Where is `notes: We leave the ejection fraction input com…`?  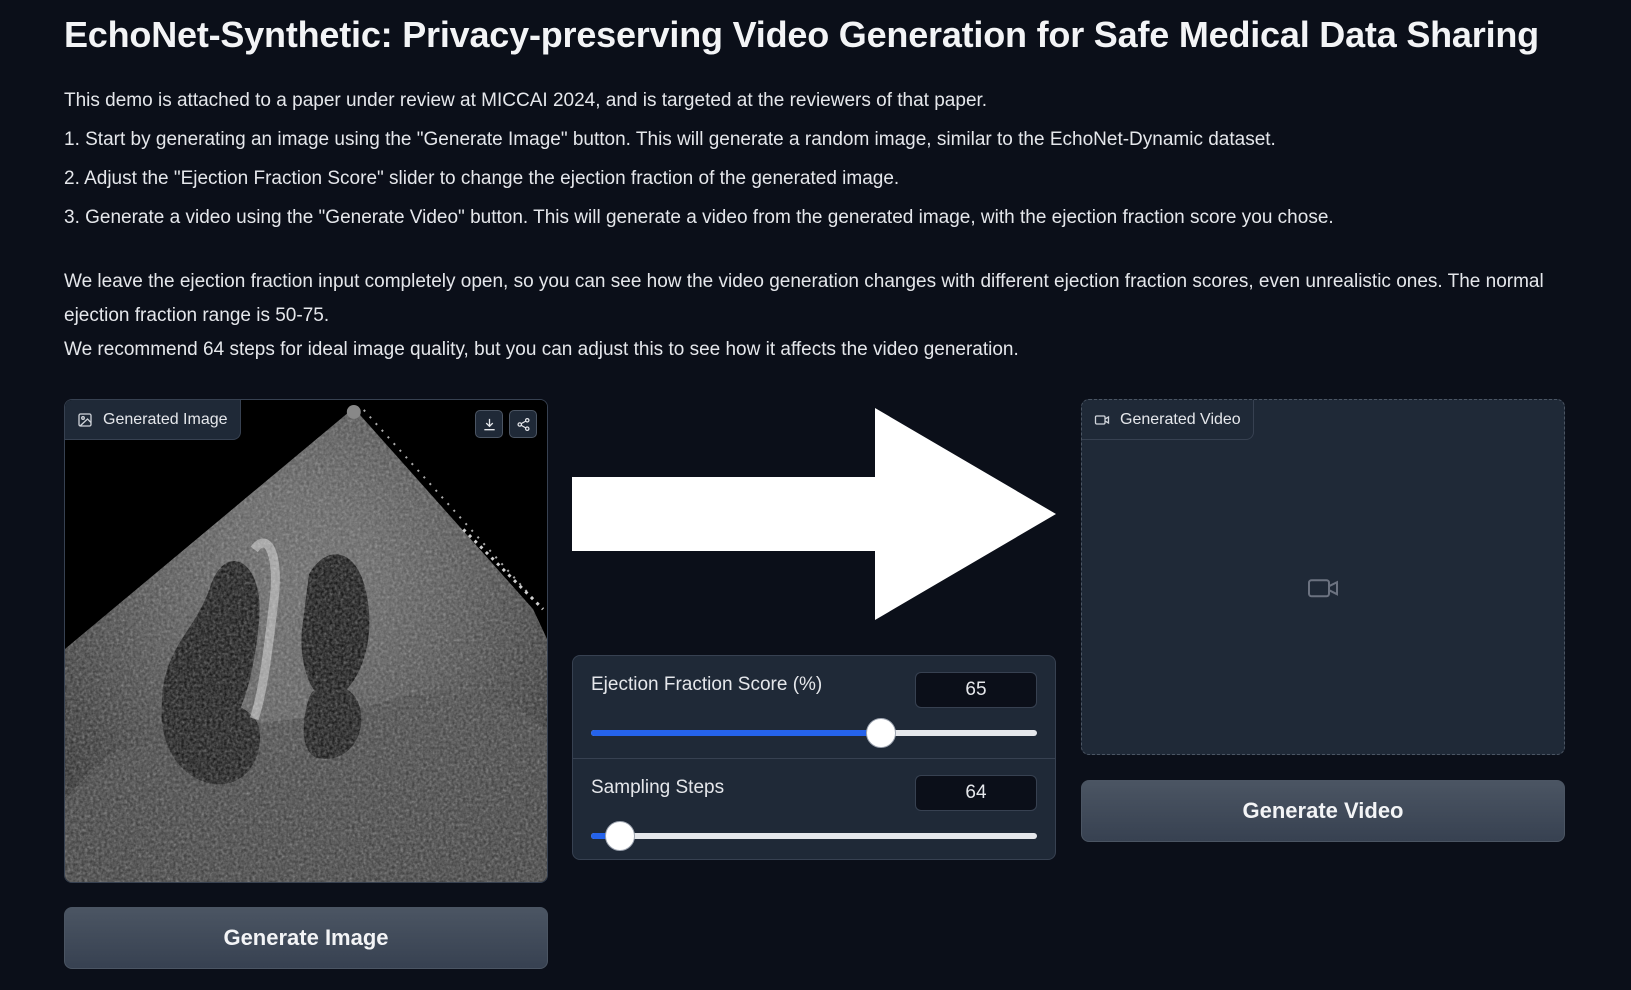
notes: We leave the ejection fraction input com… is located at coordinates (809, 316).